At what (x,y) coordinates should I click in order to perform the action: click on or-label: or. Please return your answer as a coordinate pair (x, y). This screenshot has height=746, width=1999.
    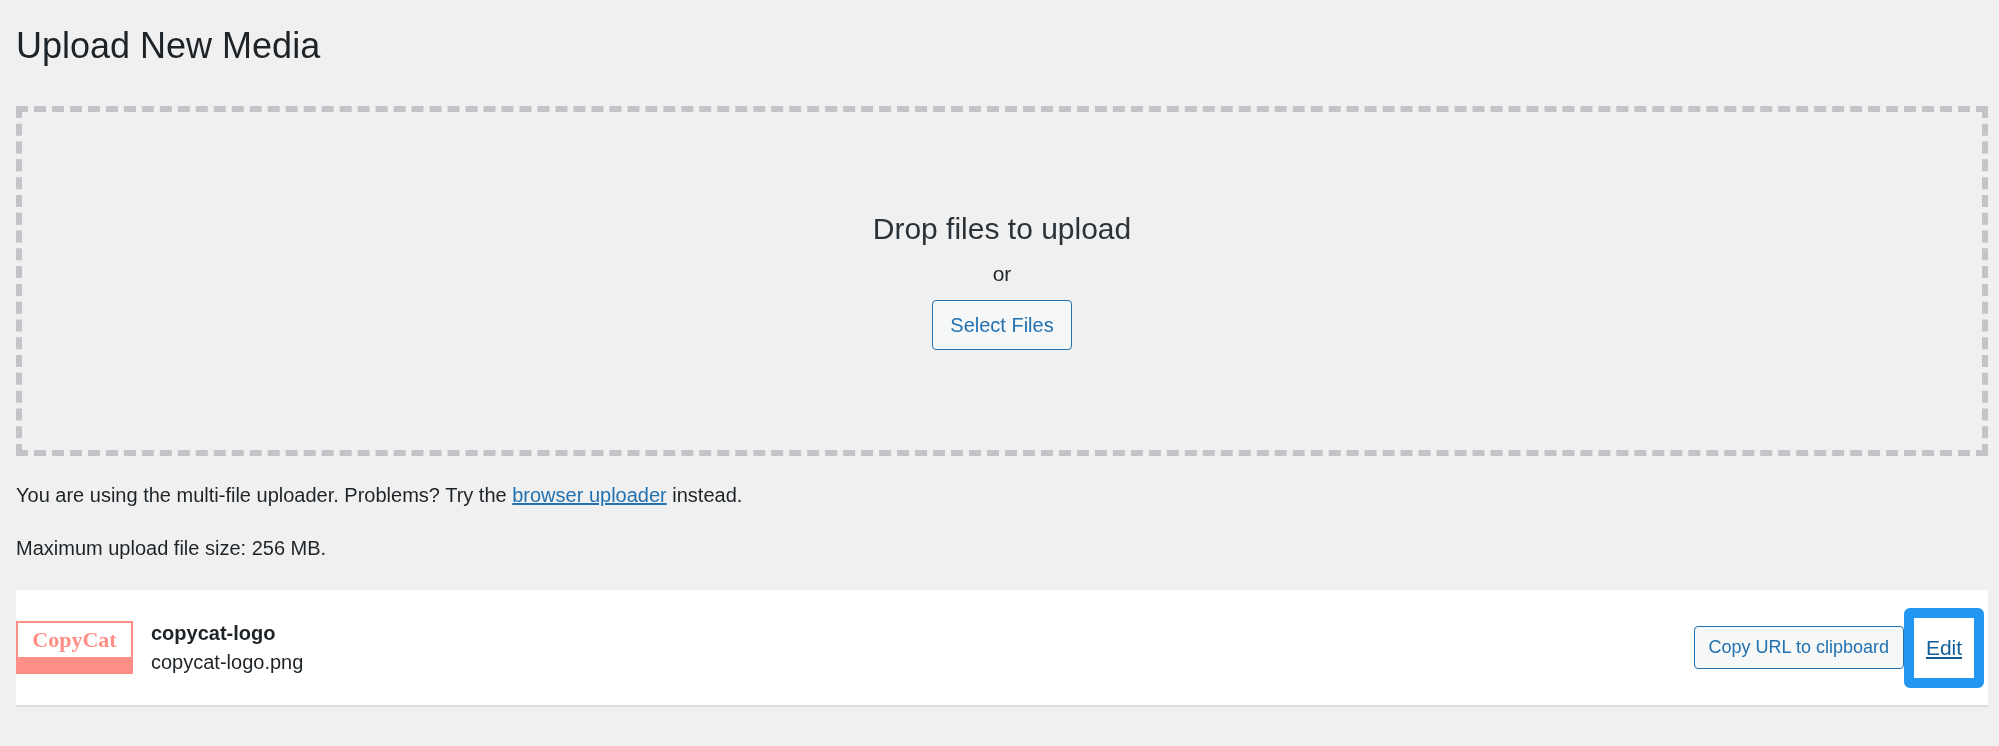
    Looking at the image, I should click on (1002, 274).